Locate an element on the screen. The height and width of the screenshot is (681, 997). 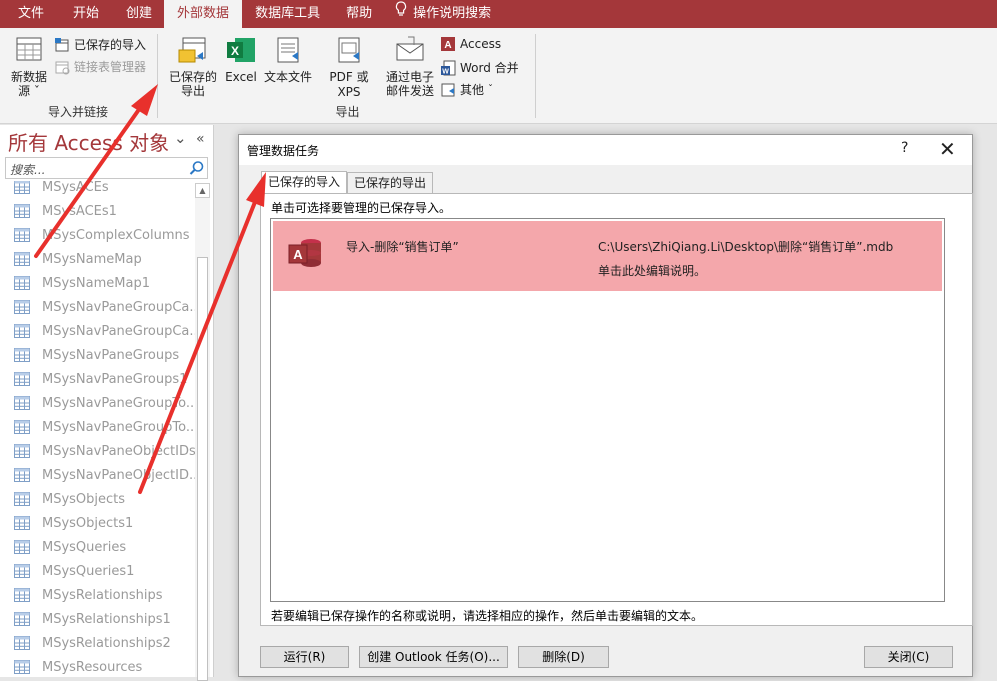
linked-table-manager-label: 链接表管理器 is located at coordinates (110, 67).